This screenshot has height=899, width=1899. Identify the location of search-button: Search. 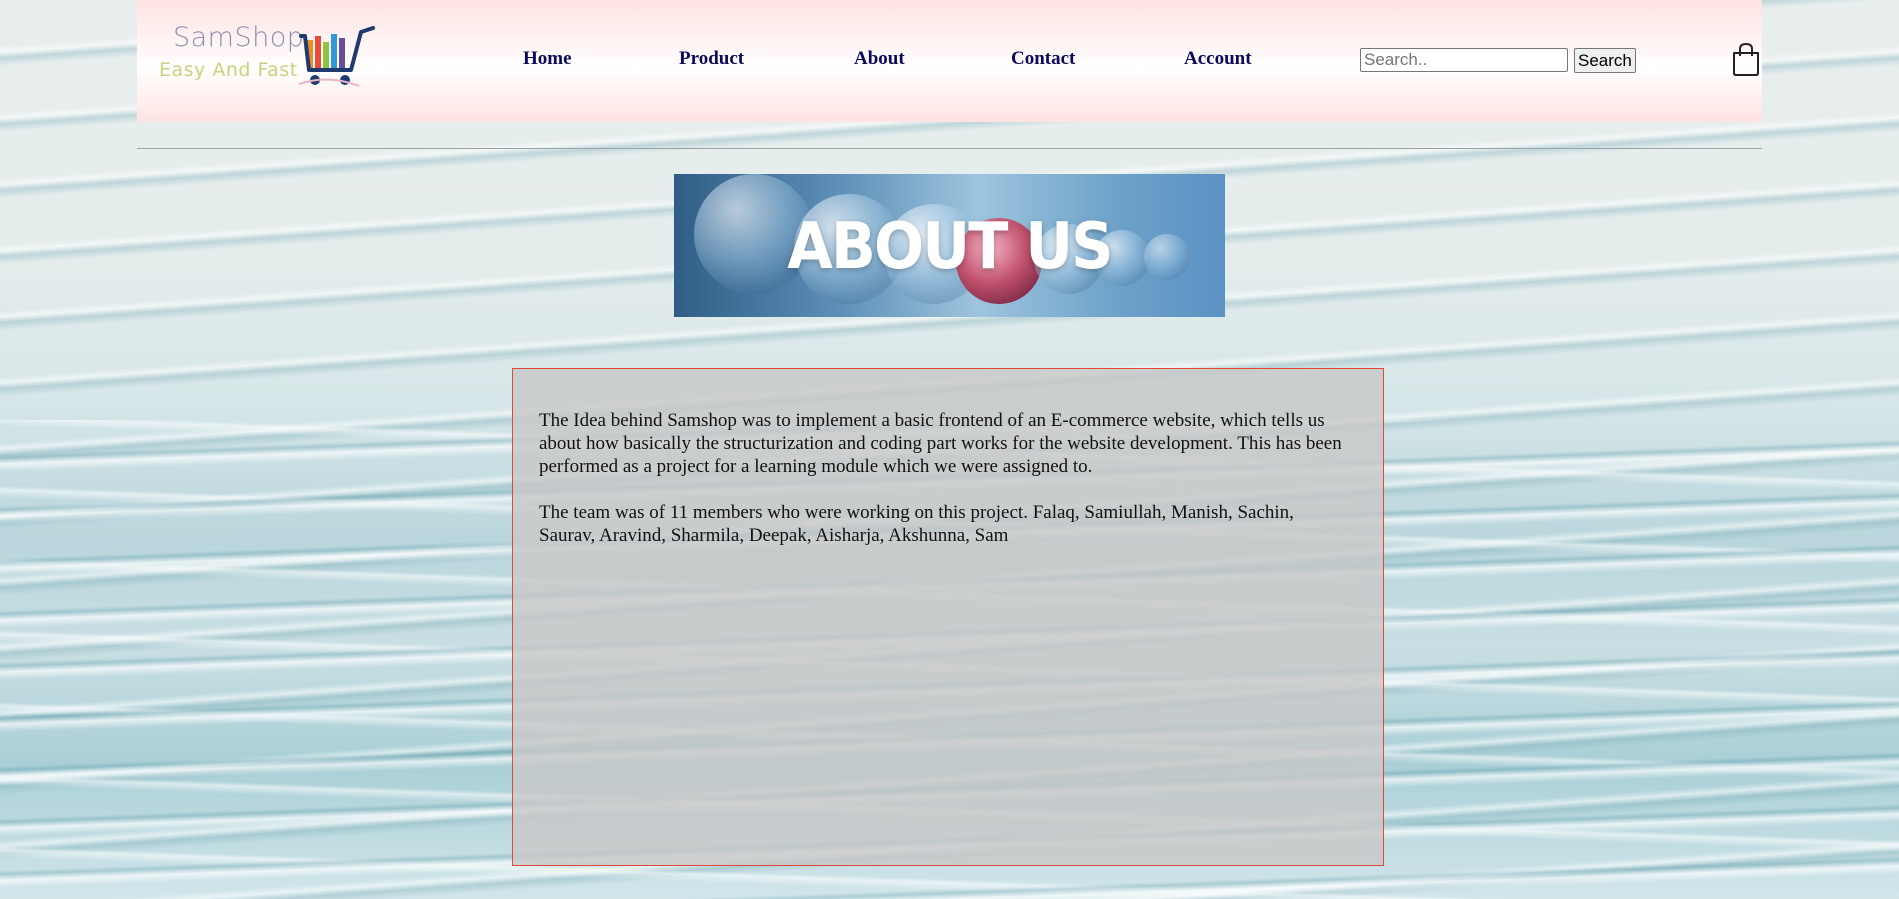
(1605, 60).